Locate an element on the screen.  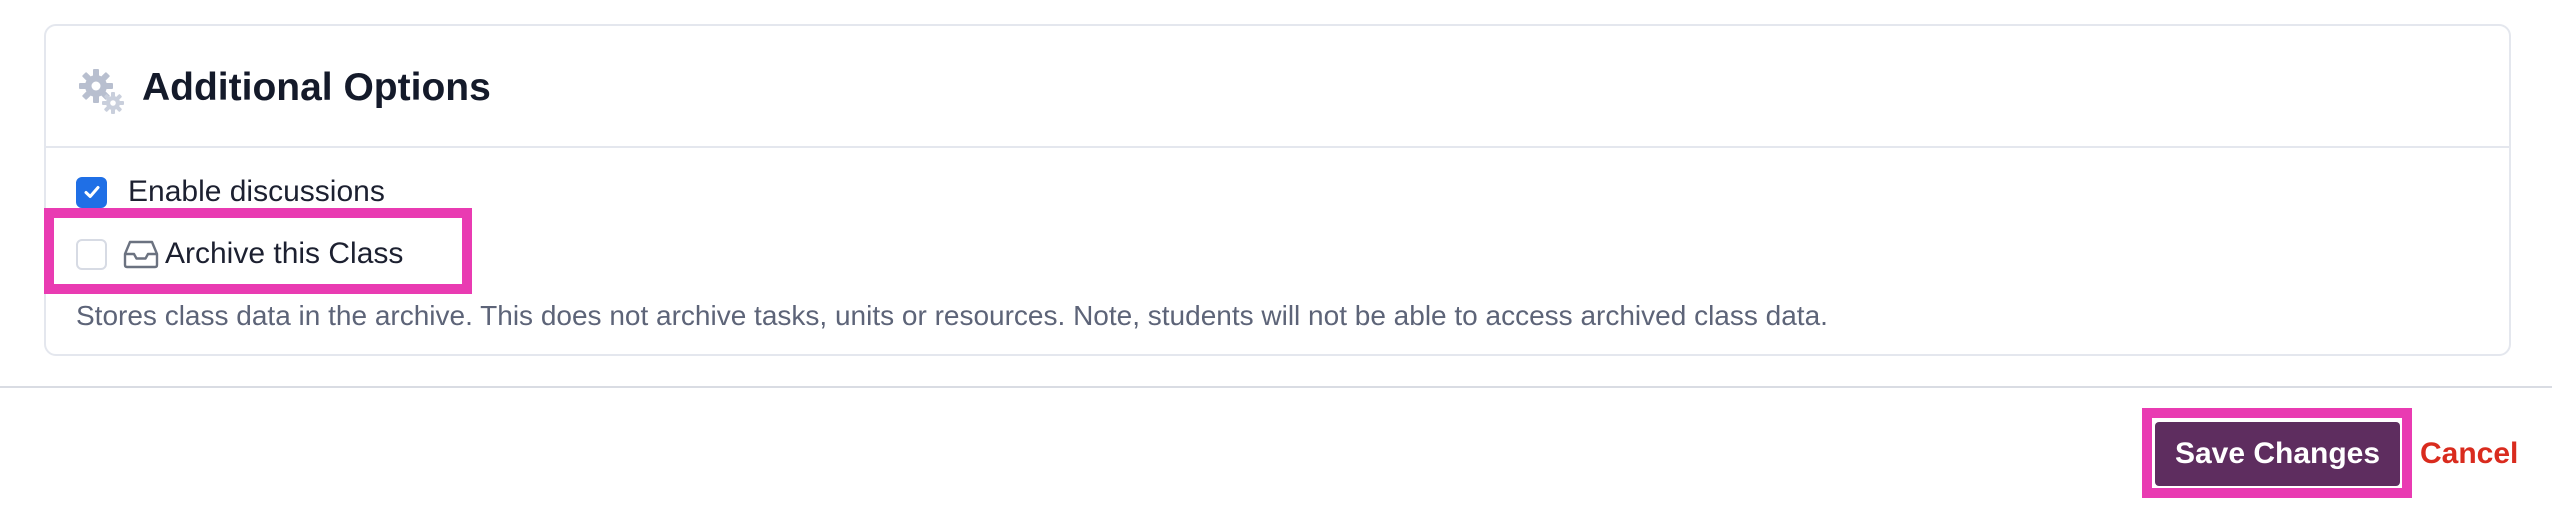
checkmark-icon is located at coordinates (91, 192).